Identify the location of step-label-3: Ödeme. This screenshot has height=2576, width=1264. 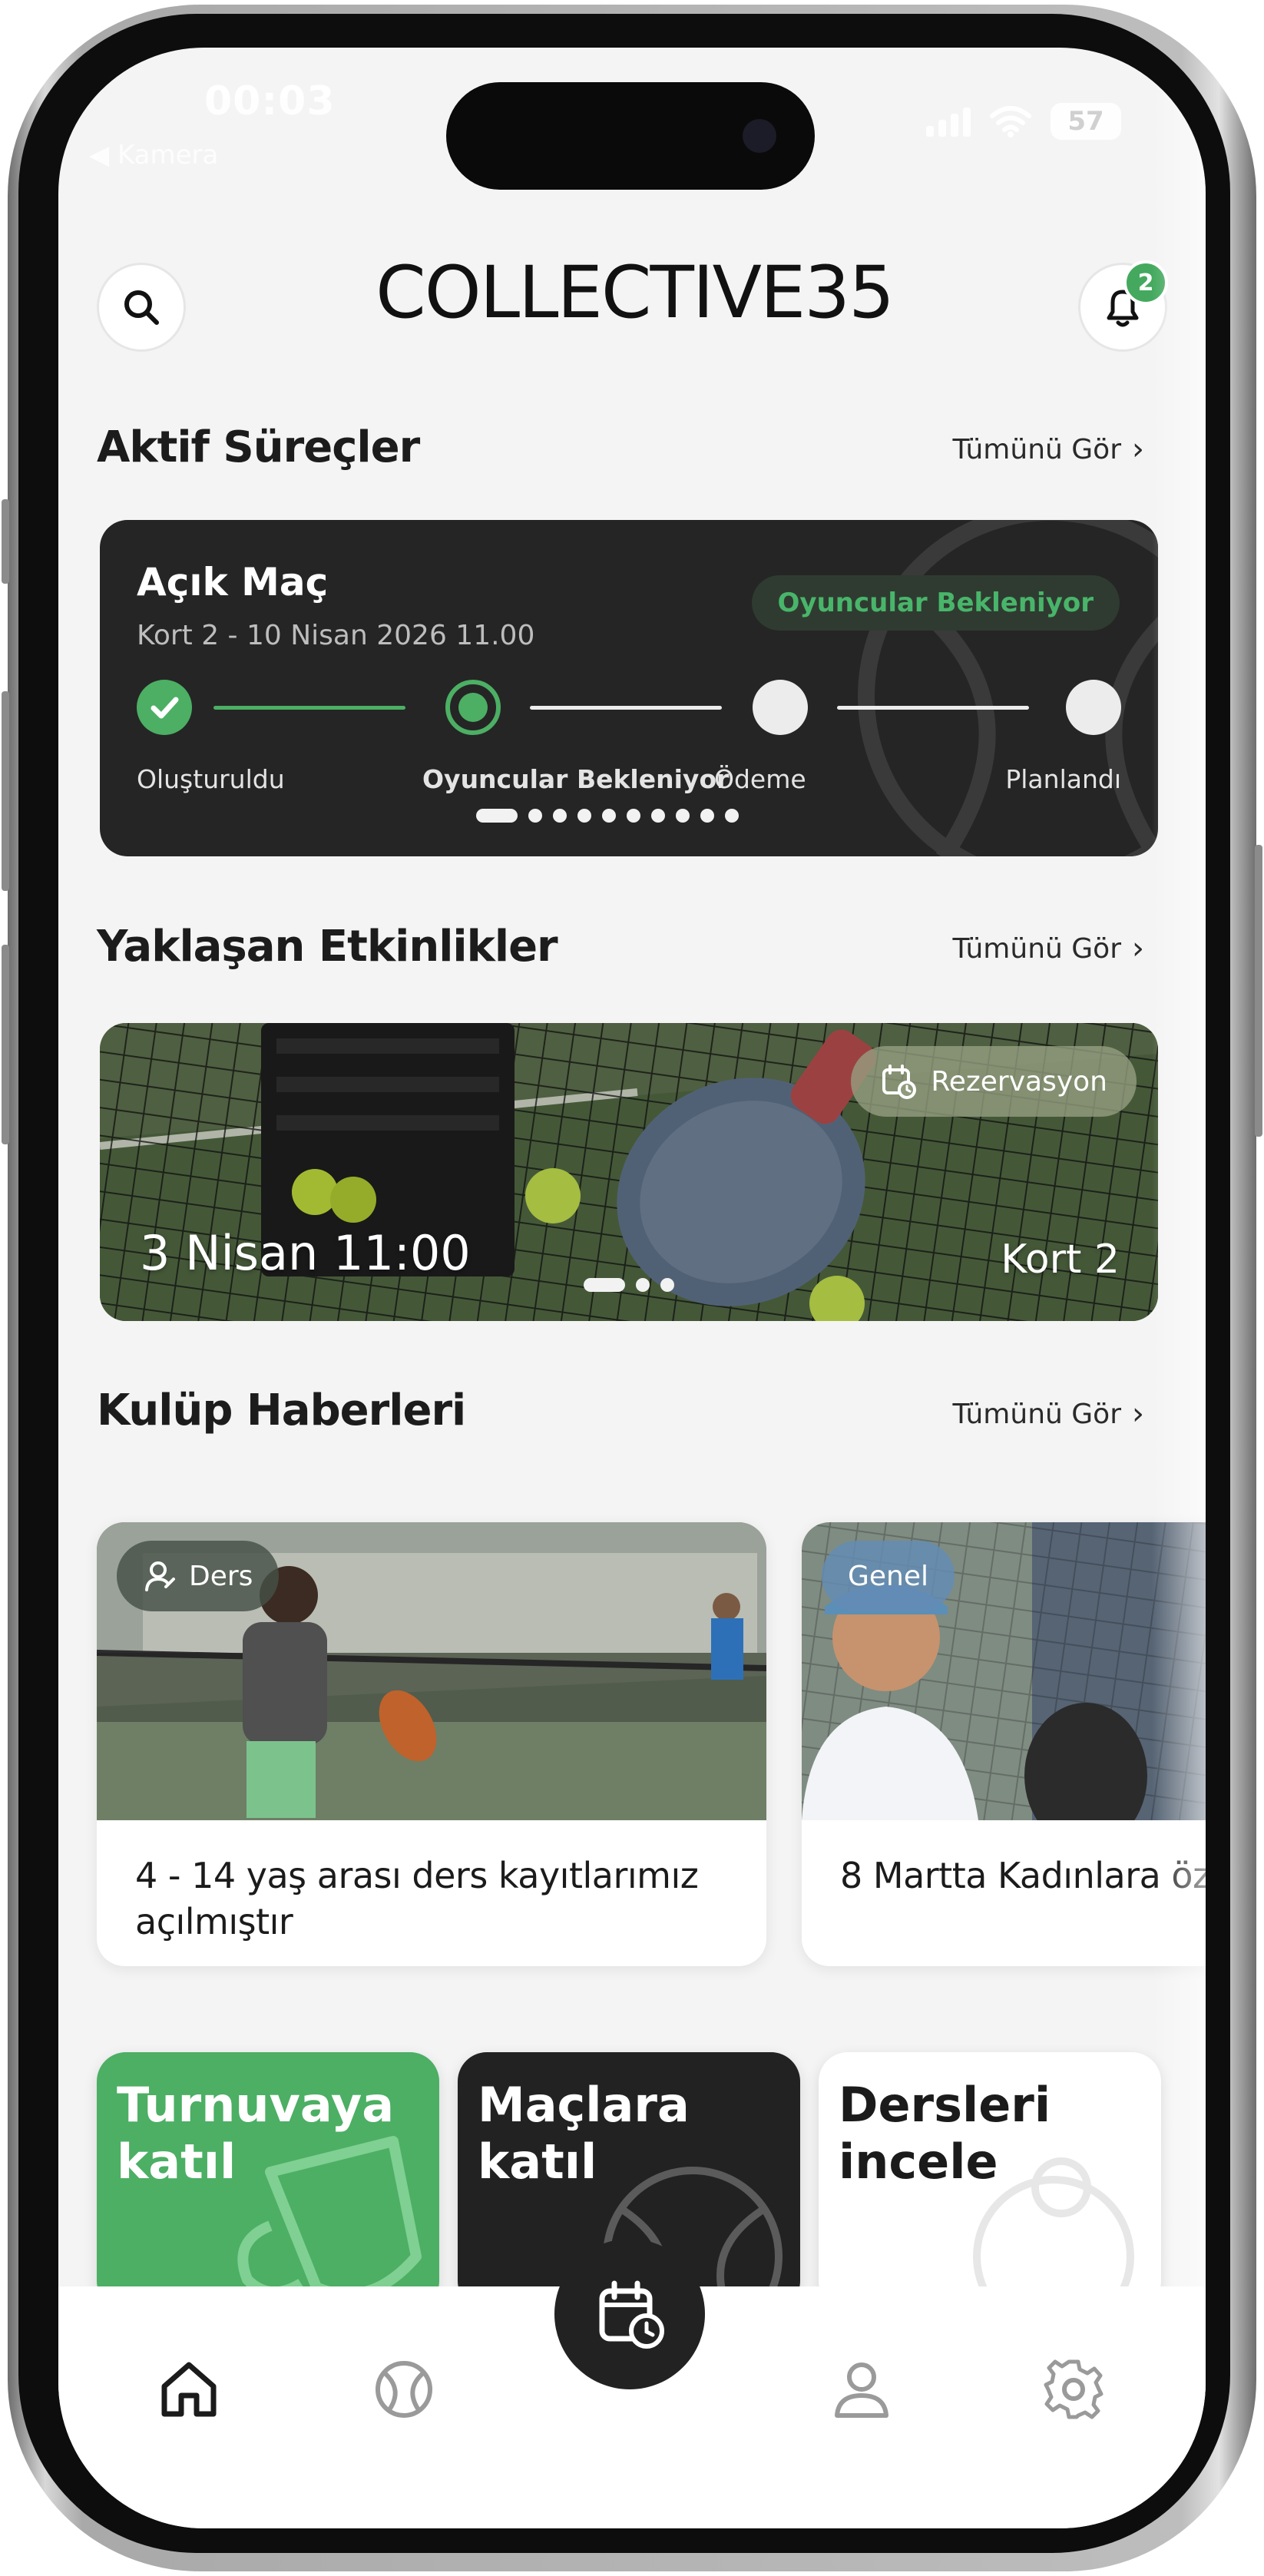
(760, 779).